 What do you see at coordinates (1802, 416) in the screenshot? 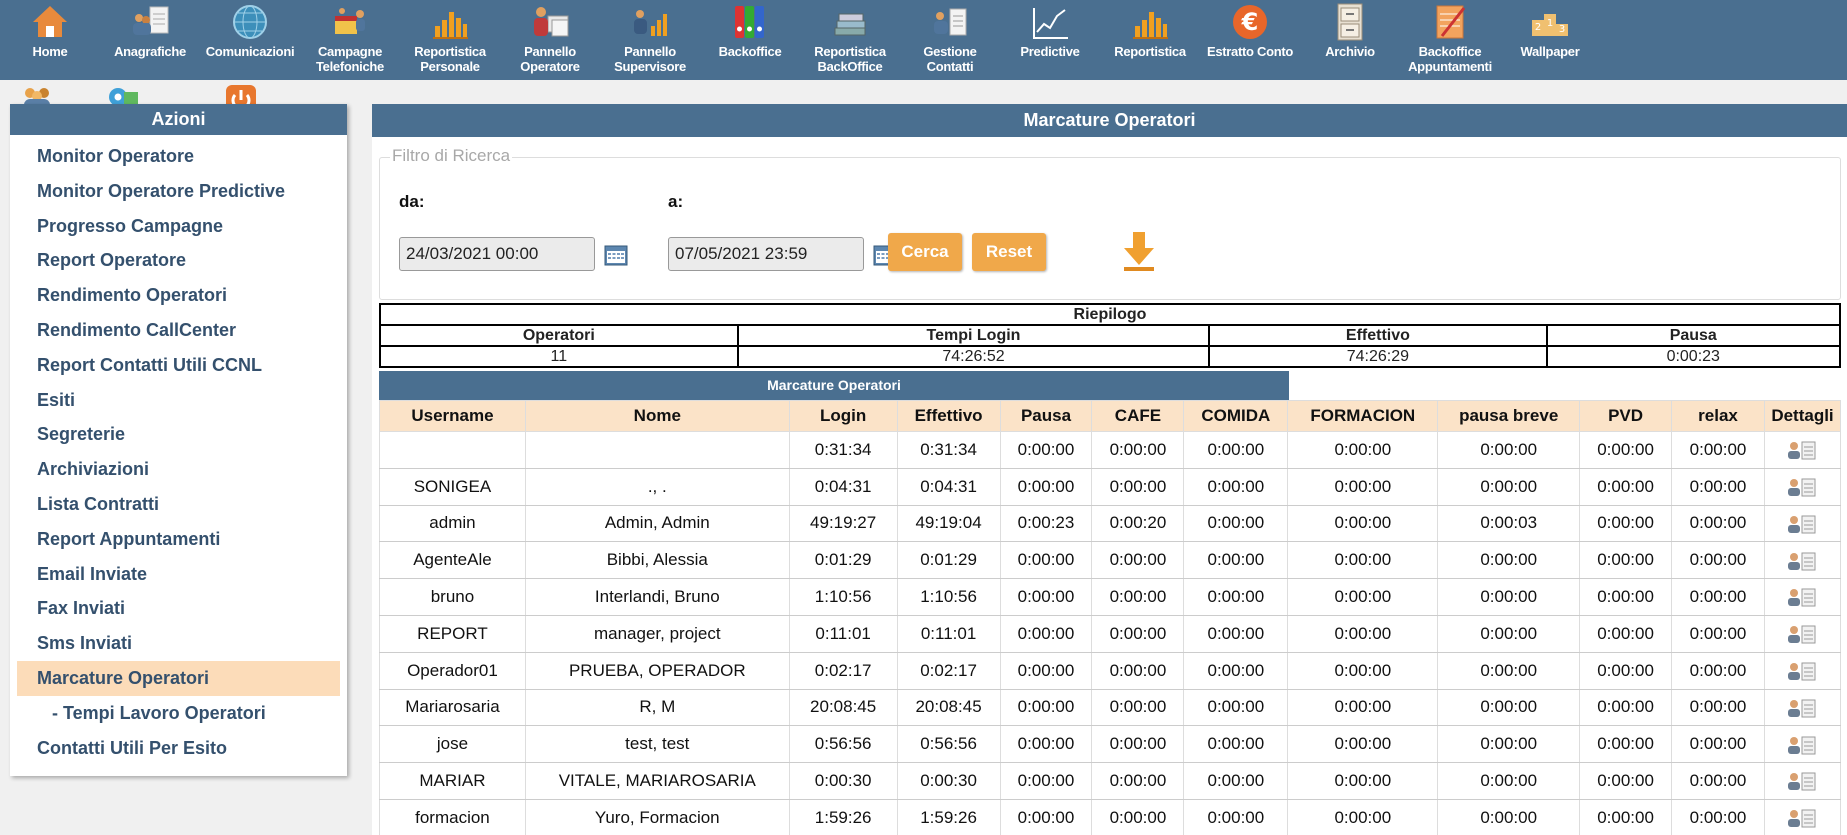
I see `column-header: Dettagli` at bounding box center [1802, 416].